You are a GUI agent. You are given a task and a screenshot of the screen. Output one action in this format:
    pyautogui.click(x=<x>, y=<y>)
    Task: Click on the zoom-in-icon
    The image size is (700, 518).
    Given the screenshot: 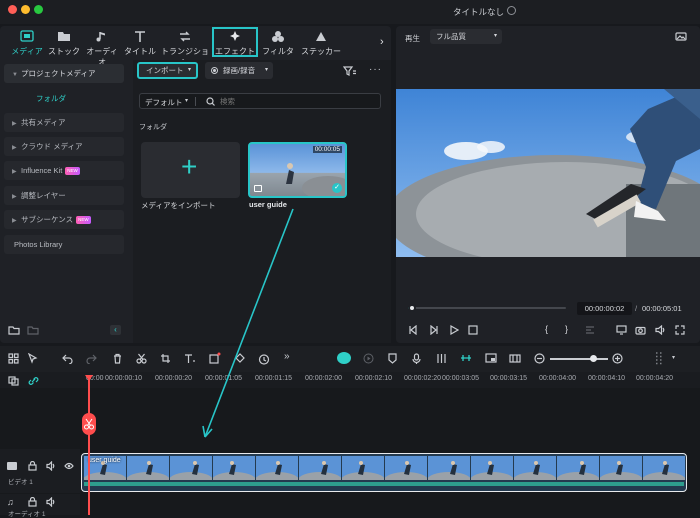 What is the action you would take?
    pyautogui.click(x=617, y=358)
    